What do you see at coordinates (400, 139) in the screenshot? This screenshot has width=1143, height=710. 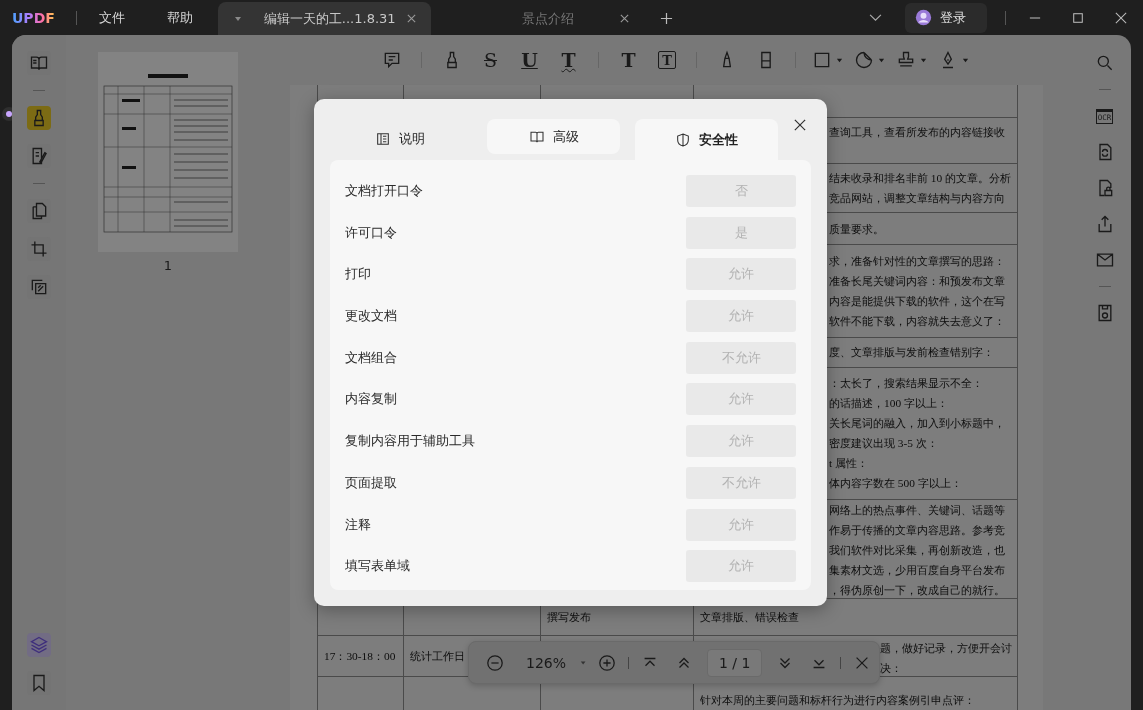 I see `dialog-tab: 说明` at bounding box center [400, 139].